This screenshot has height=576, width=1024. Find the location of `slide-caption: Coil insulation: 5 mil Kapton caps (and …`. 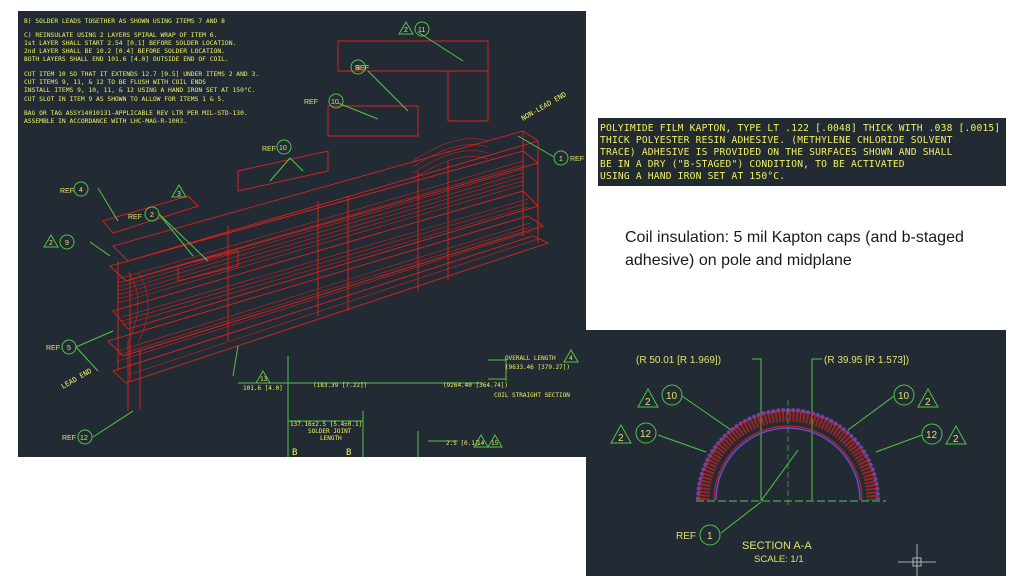

slide-caption: Coil insulation: 5 mil Kapton caps (and … is located at coordinates (794, 249).